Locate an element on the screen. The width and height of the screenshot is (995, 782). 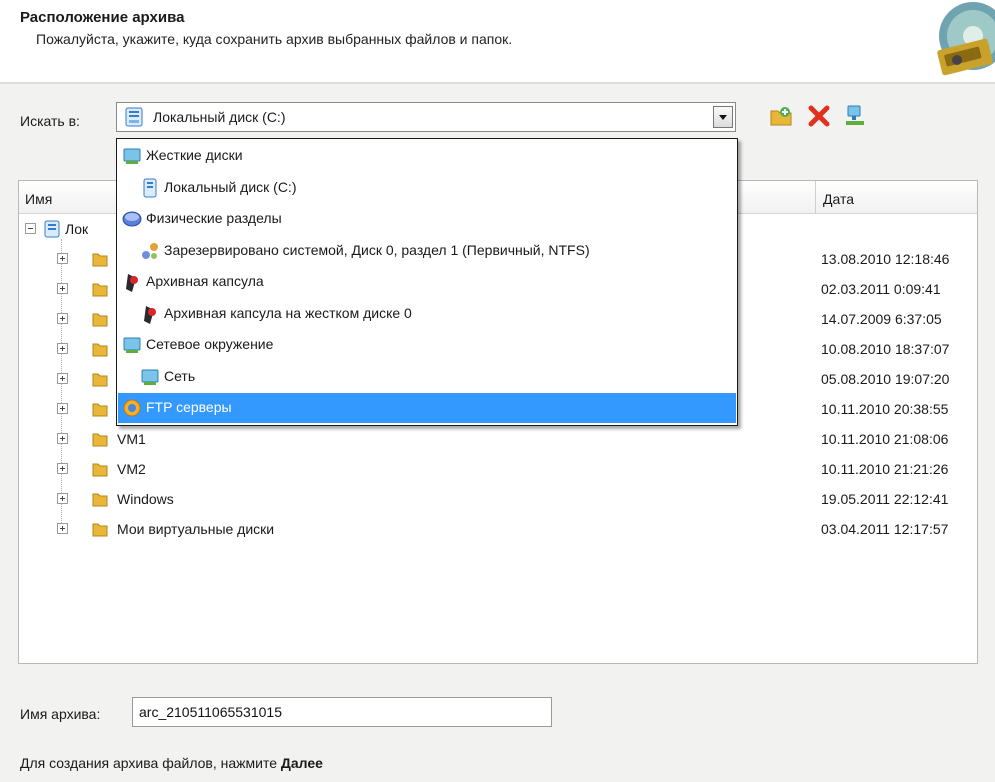
network-drive-icon is located at coordinates (855, 116).